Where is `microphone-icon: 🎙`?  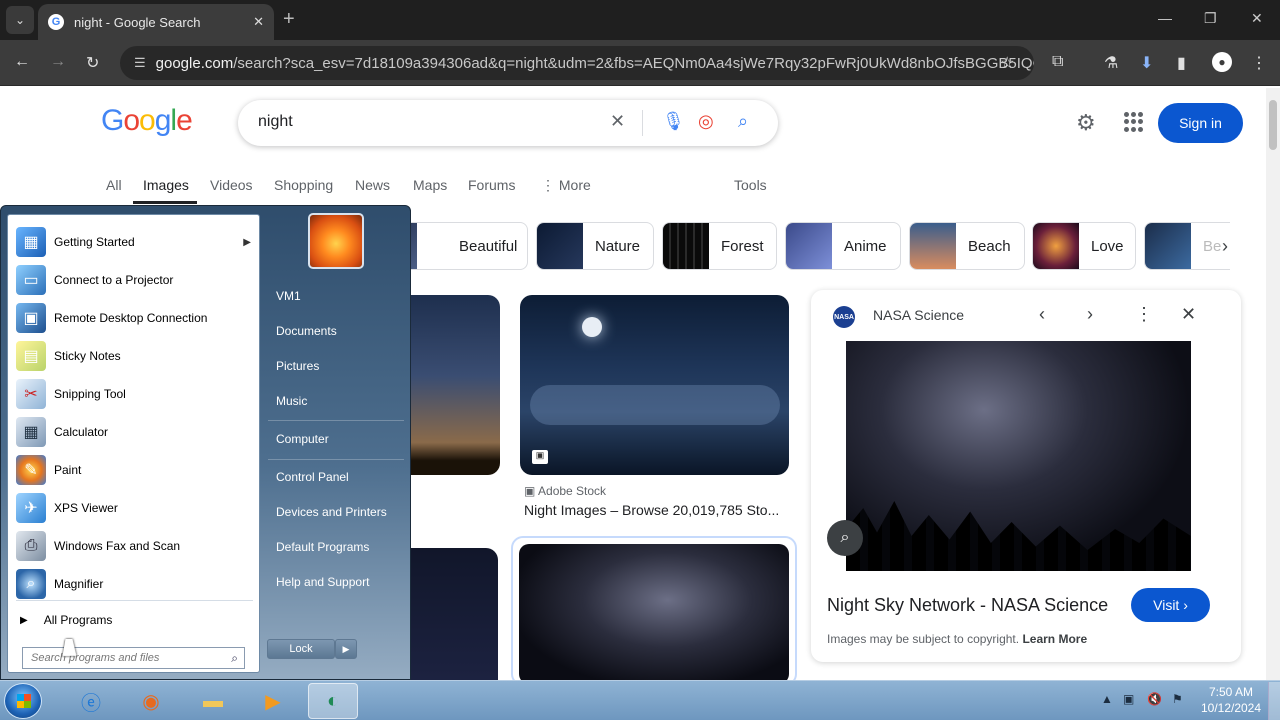
microphone-icon: 🎙 is located at coordinates (673, 121).